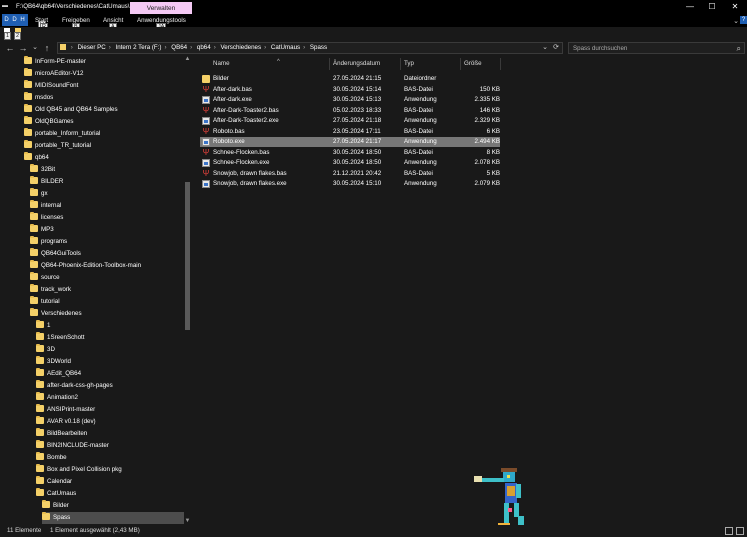 This screenshot has width=747, height=537. What do you see at coordinates (107, 218) in the screenshot?
I see `tree-item: licenses` at bounding box center [107, 218].